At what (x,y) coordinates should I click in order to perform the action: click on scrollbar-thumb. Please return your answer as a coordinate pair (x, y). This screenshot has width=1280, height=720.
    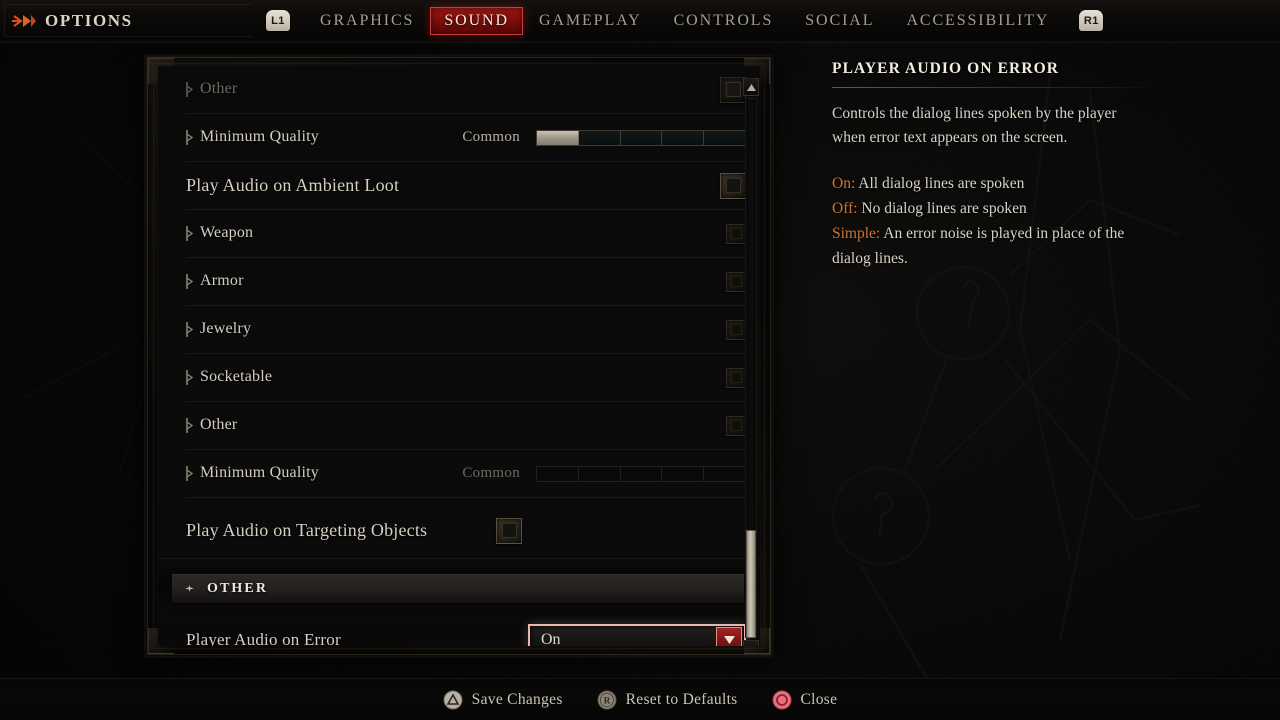
    Looking at the image, I should click on (751, 584).